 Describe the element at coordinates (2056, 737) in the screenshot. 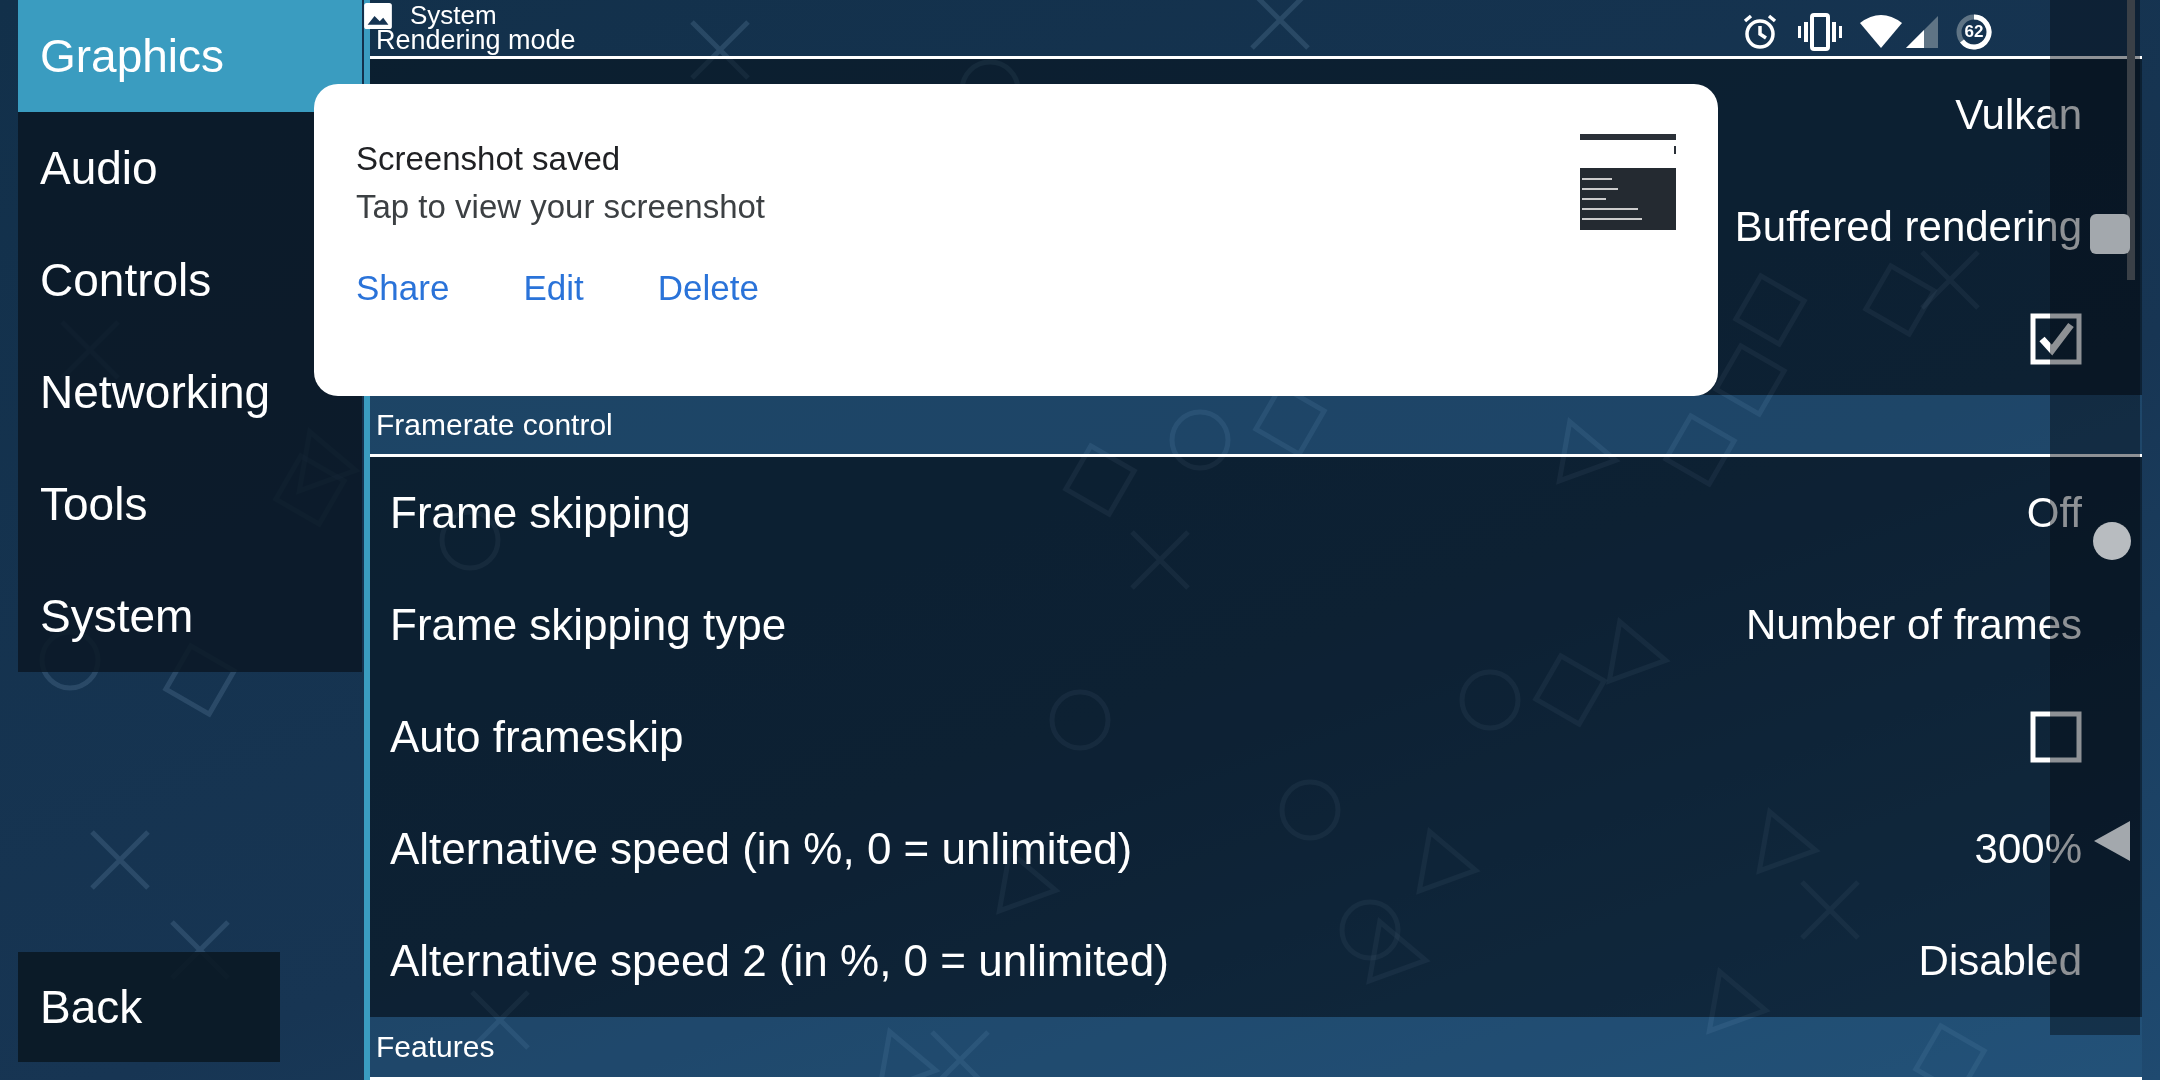

I see `checkbox` at that location.